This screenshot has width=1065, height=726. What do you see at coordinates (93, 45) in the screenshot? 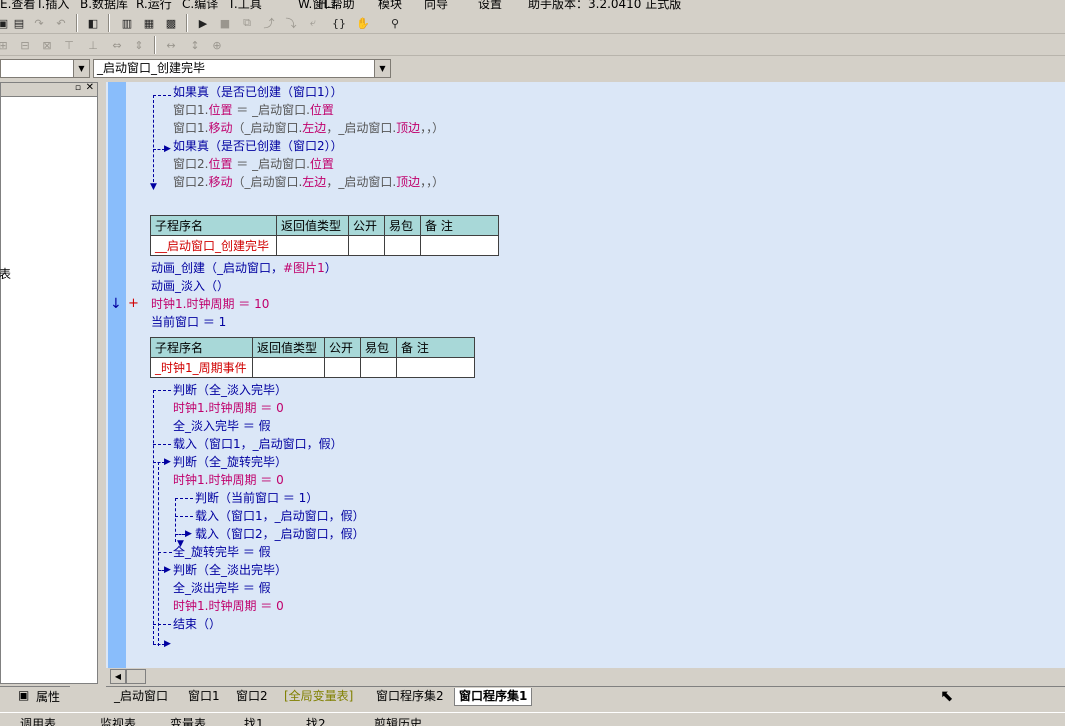
I see `align-middle-icon: ⊥` at bounding box center [93, 45].